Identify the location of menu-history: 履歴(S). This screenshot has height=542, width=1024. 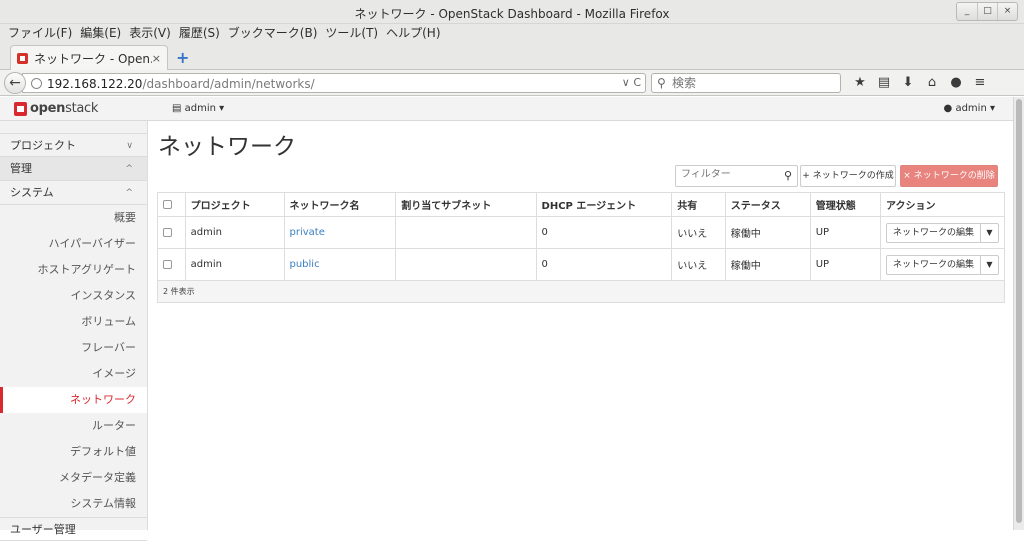
(199, 33).